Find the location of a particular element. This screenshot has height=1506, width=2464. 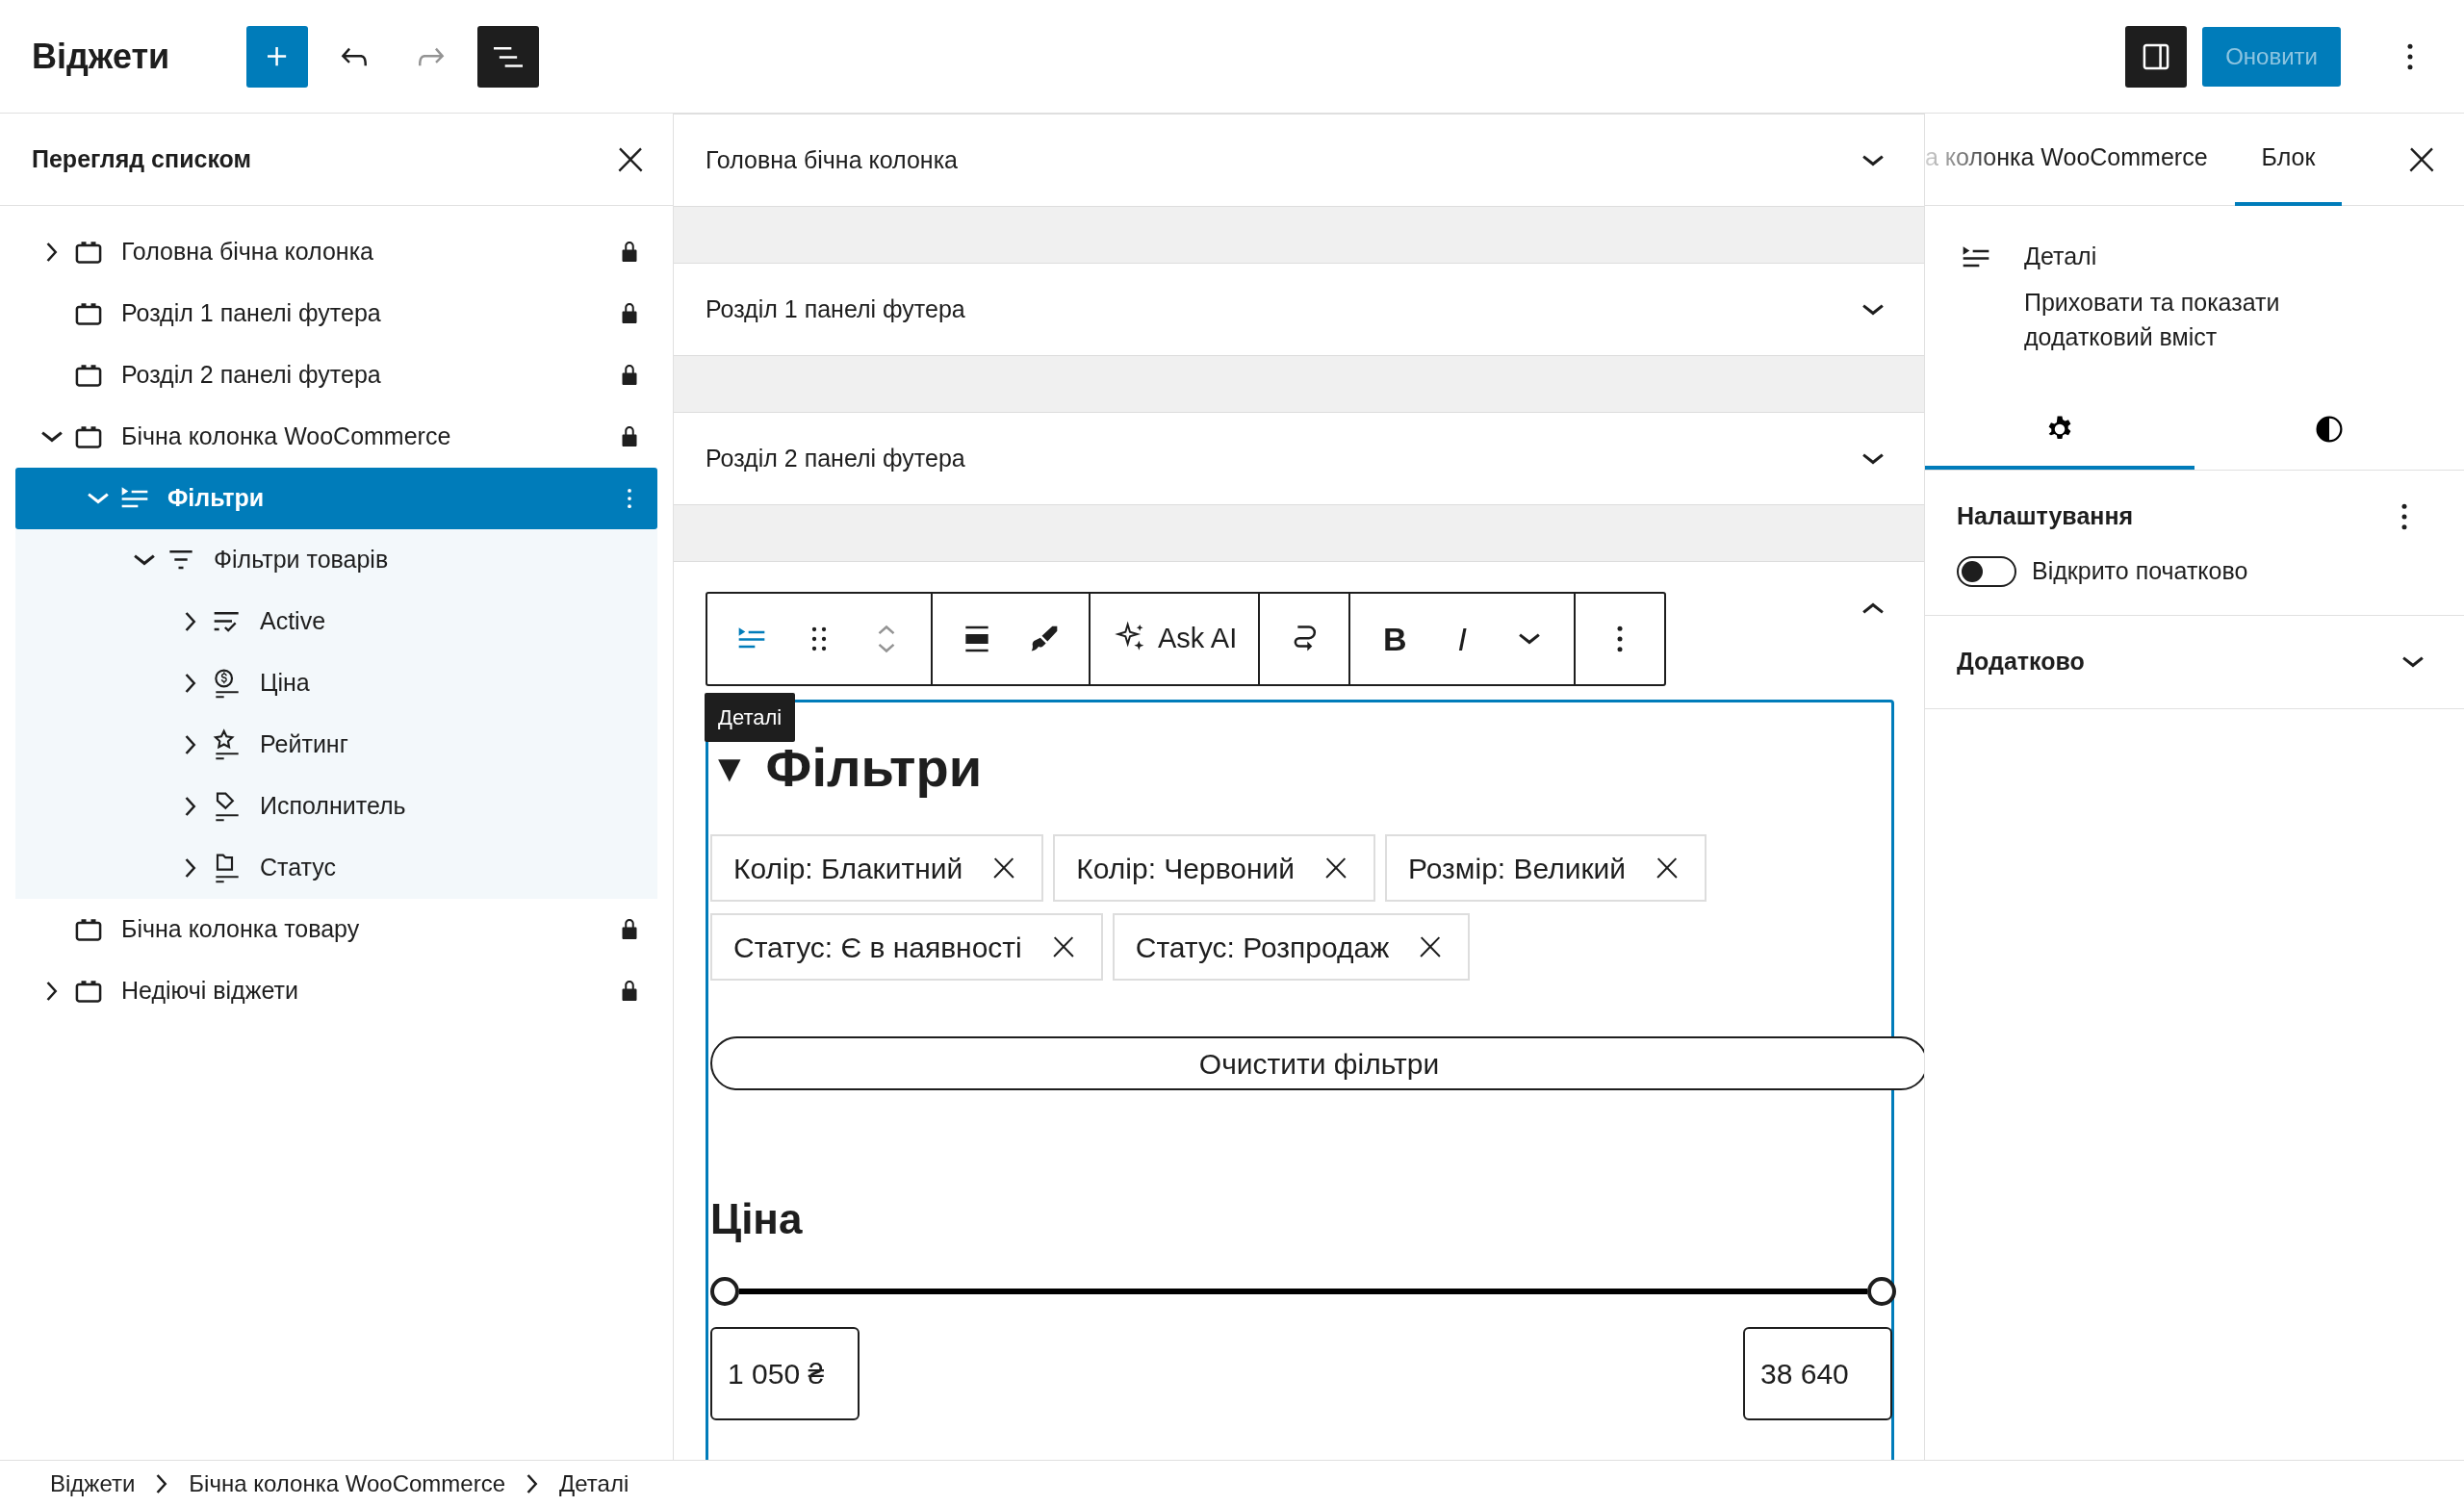

filter-chip: Колір: Червоний is located at coordinates (1214, 868).